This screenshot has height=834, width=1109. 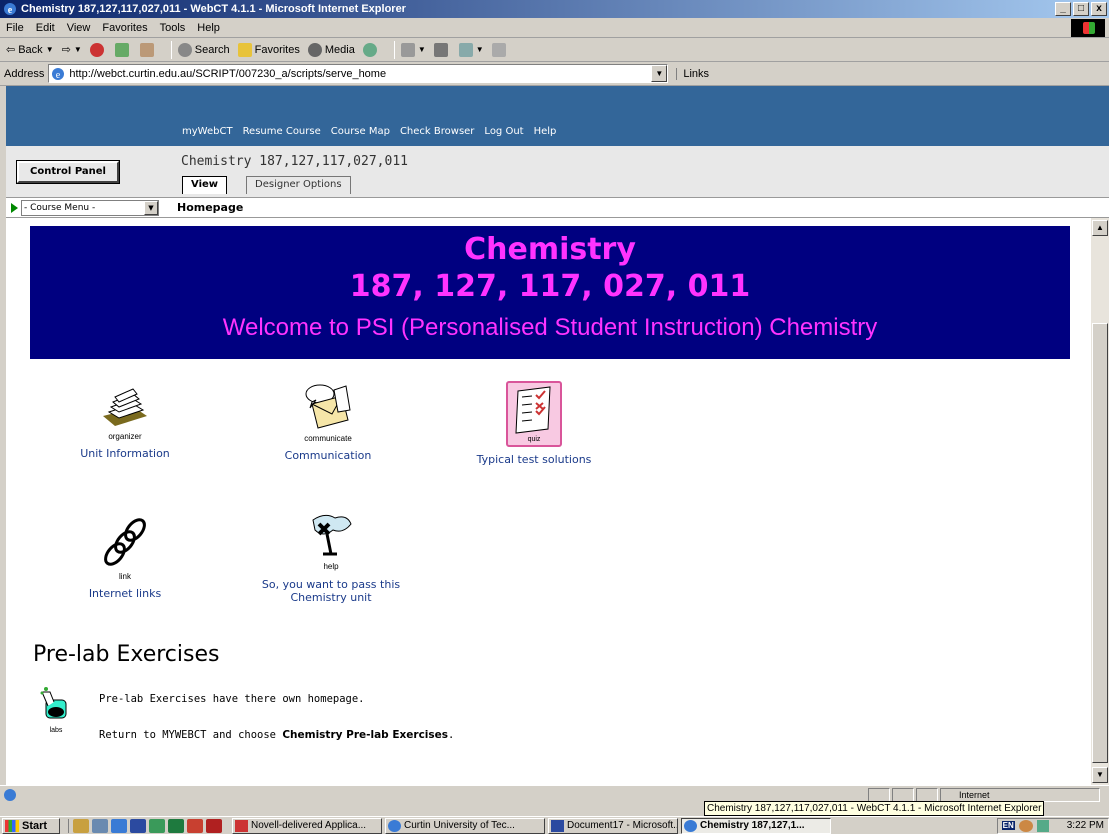 I want to click on system-tray: EN 3:22 PM, so click(x=1052, y=825).